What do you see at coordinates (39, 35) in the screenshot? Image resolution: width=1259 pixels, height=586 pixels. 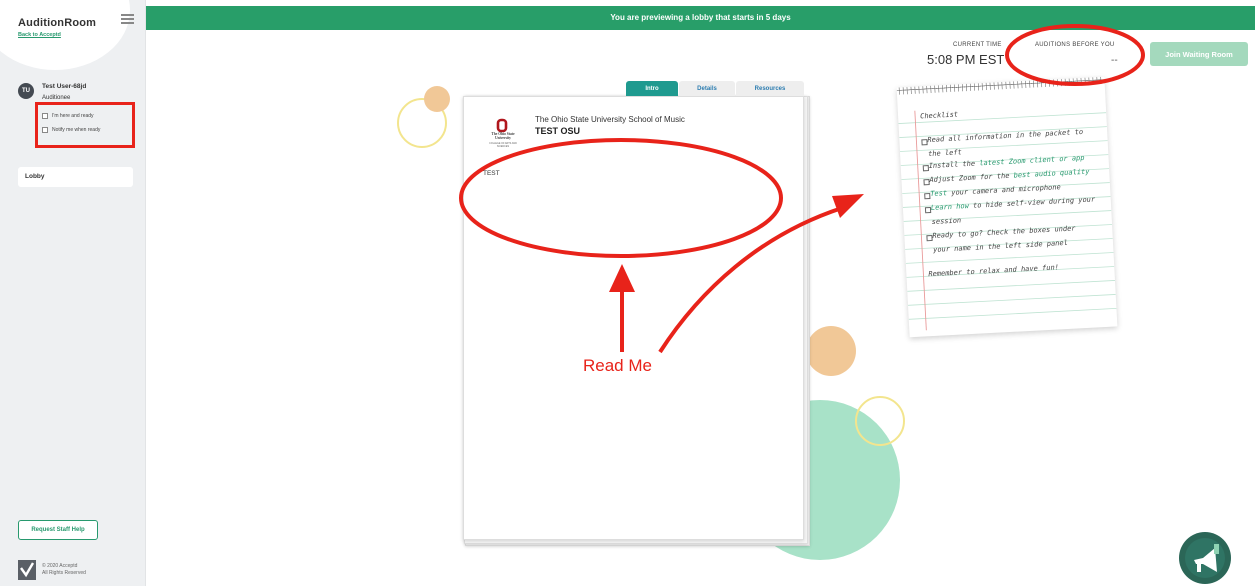 I see `back-to-acceptd-link: Back to Acceptd` at bounding box center [39, 35].